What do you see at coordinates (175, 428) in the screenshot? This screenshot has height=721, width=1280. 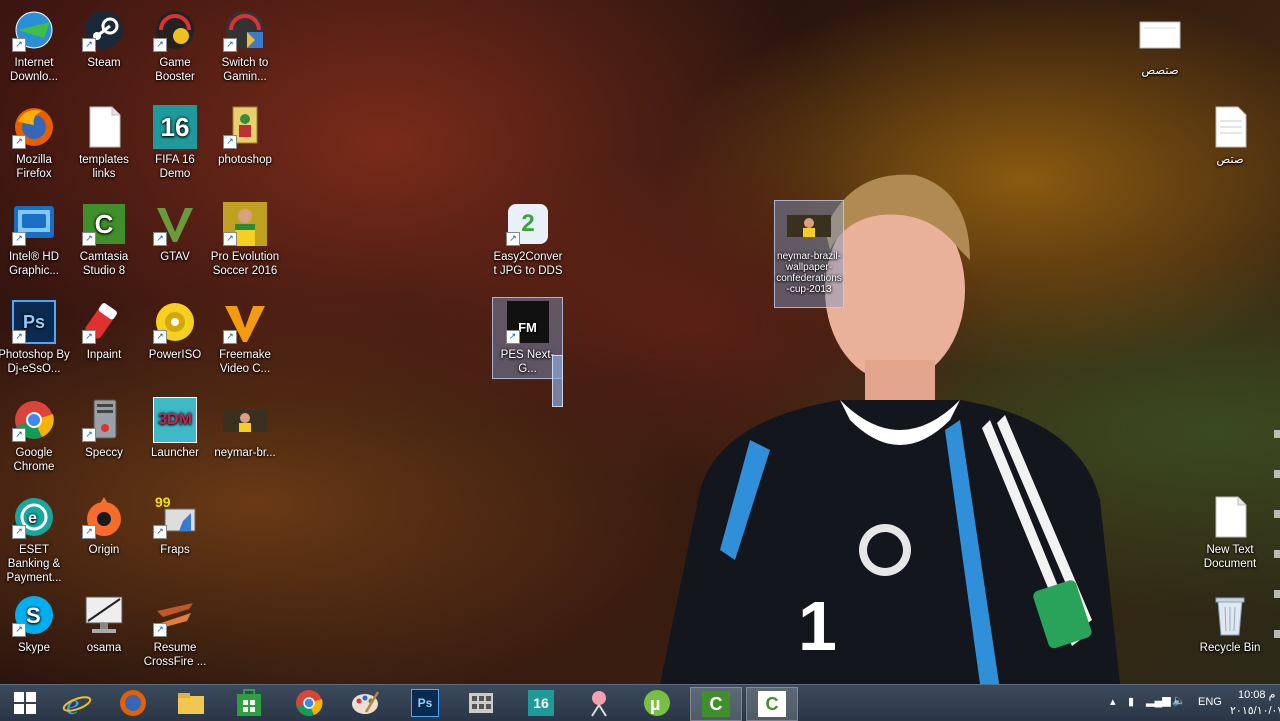 I see `desktop-icon-launcher-3dm: 3DM Launcher` at bounding box center [175, 428].